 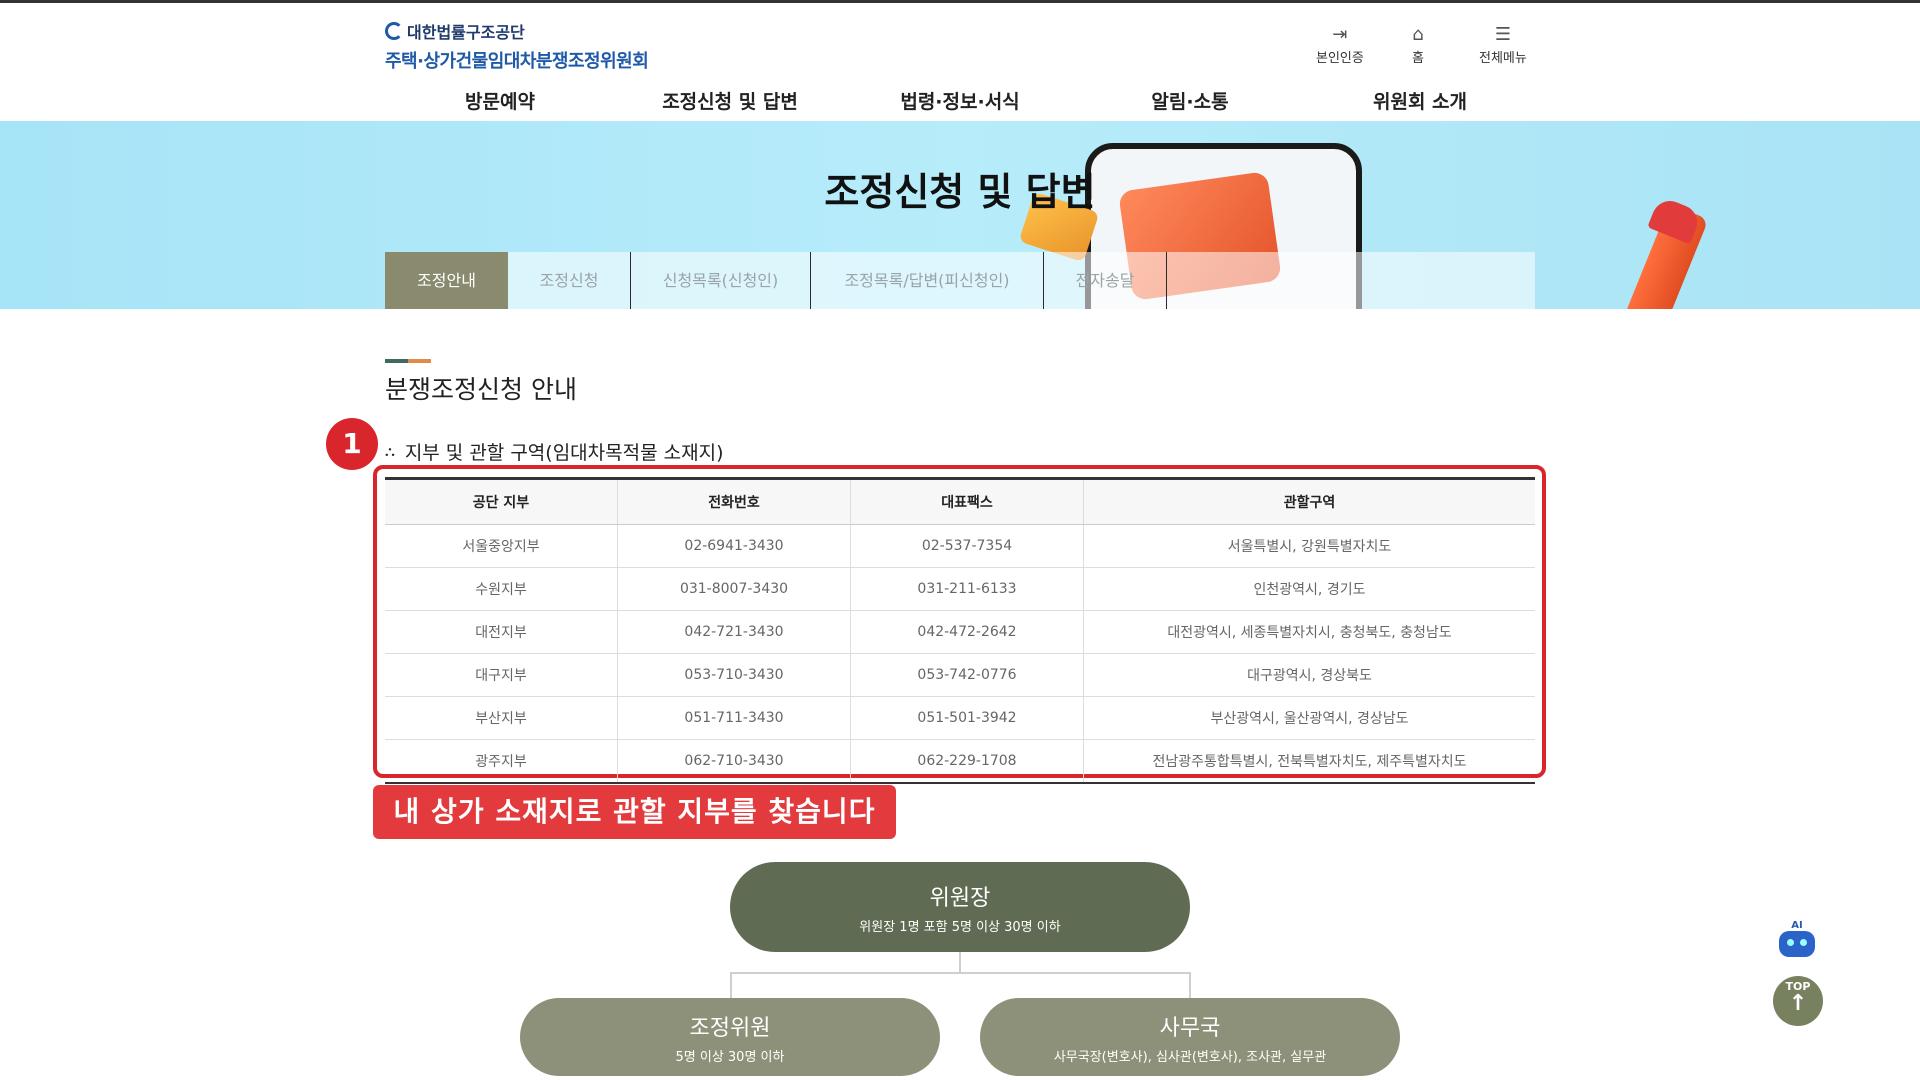 I want to click on cell-branch: 대전지부, so click(x=501, y=632).